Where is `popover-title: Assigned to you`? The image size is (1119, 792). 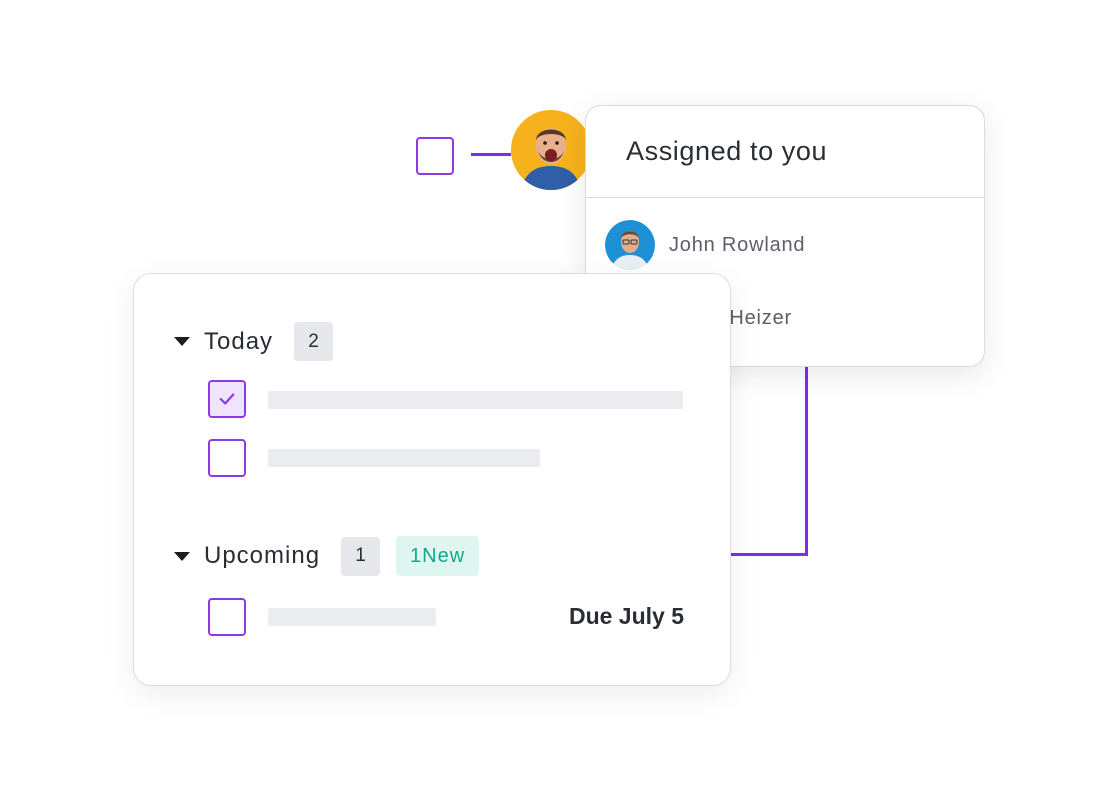 popover-title: Assigned to you is located at coordinates (727, 151).